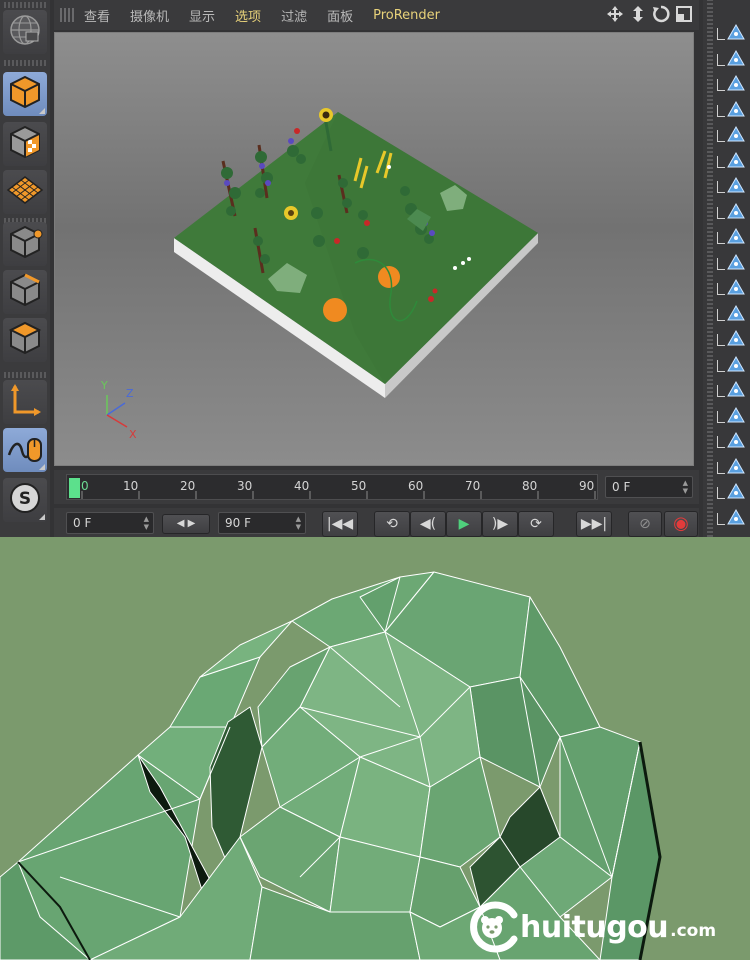 This screenshot has height=960, width=750. Describe the element at coordinates (464, 524) in the screenshot. I see `play-button: ▶` at that location.